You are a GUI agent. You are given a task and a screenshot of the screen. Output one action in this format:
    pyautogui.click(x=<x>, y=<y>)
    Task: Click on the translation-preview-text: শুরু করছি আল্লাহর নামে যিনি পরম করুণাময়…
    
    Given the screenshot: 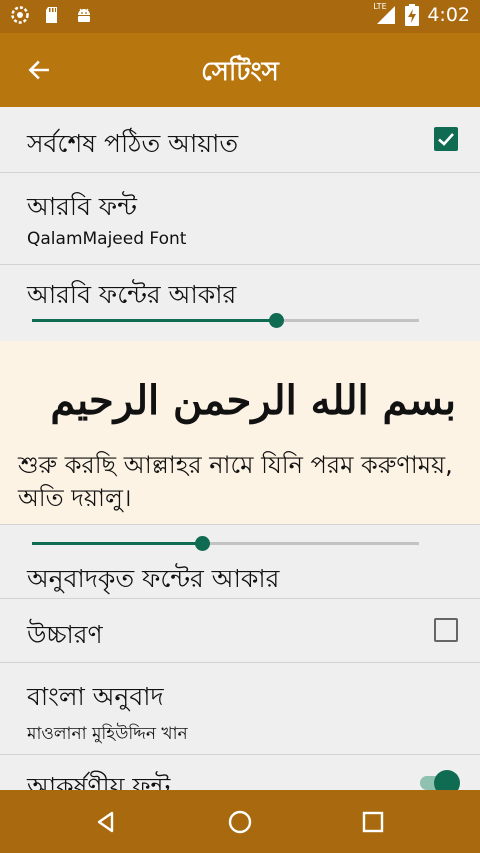 What is the action you would take?
    pyautogui.click(x=235, y=481)
    